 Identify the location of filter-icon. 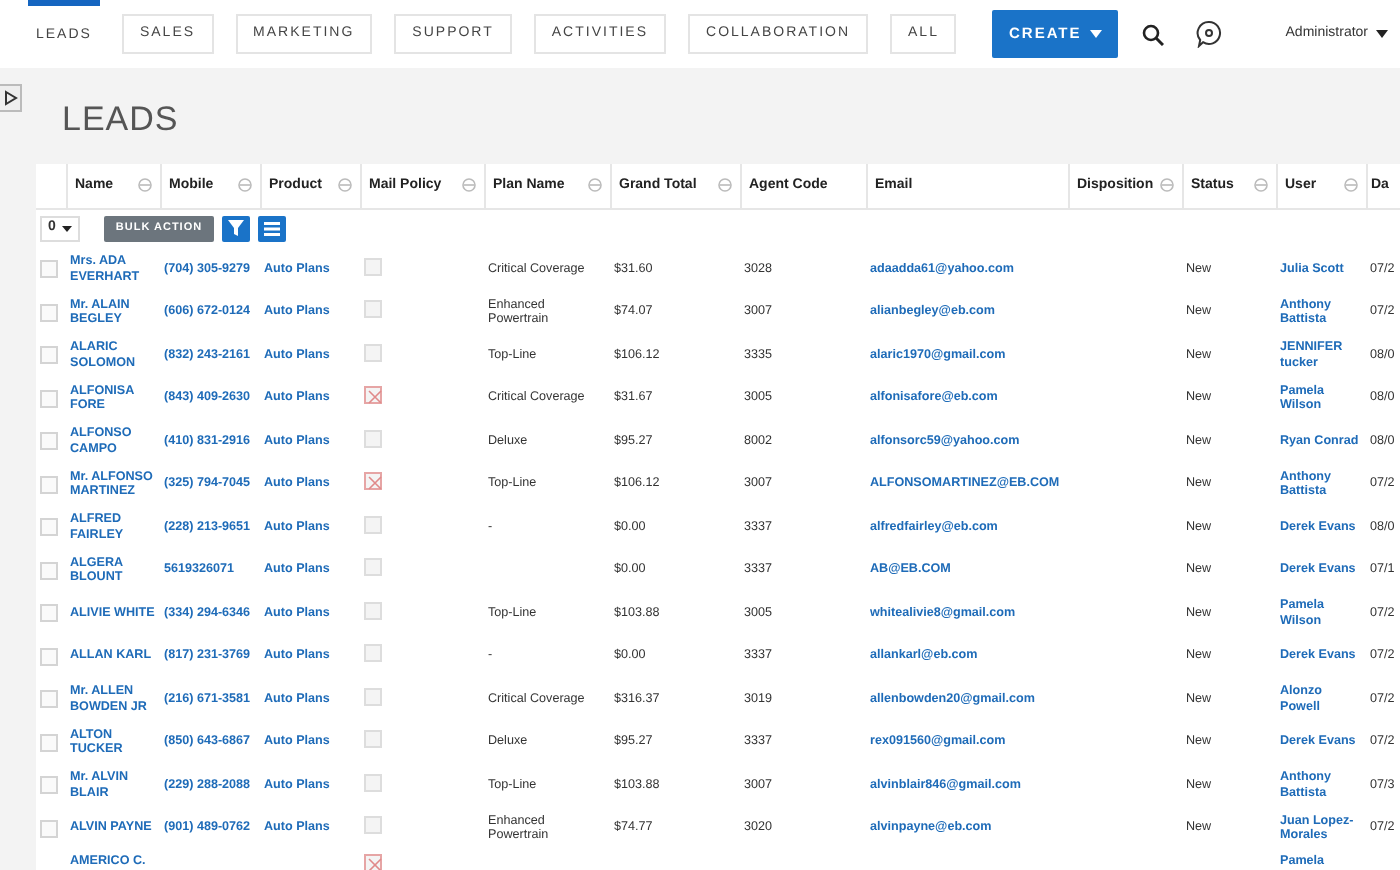
(236, 228).